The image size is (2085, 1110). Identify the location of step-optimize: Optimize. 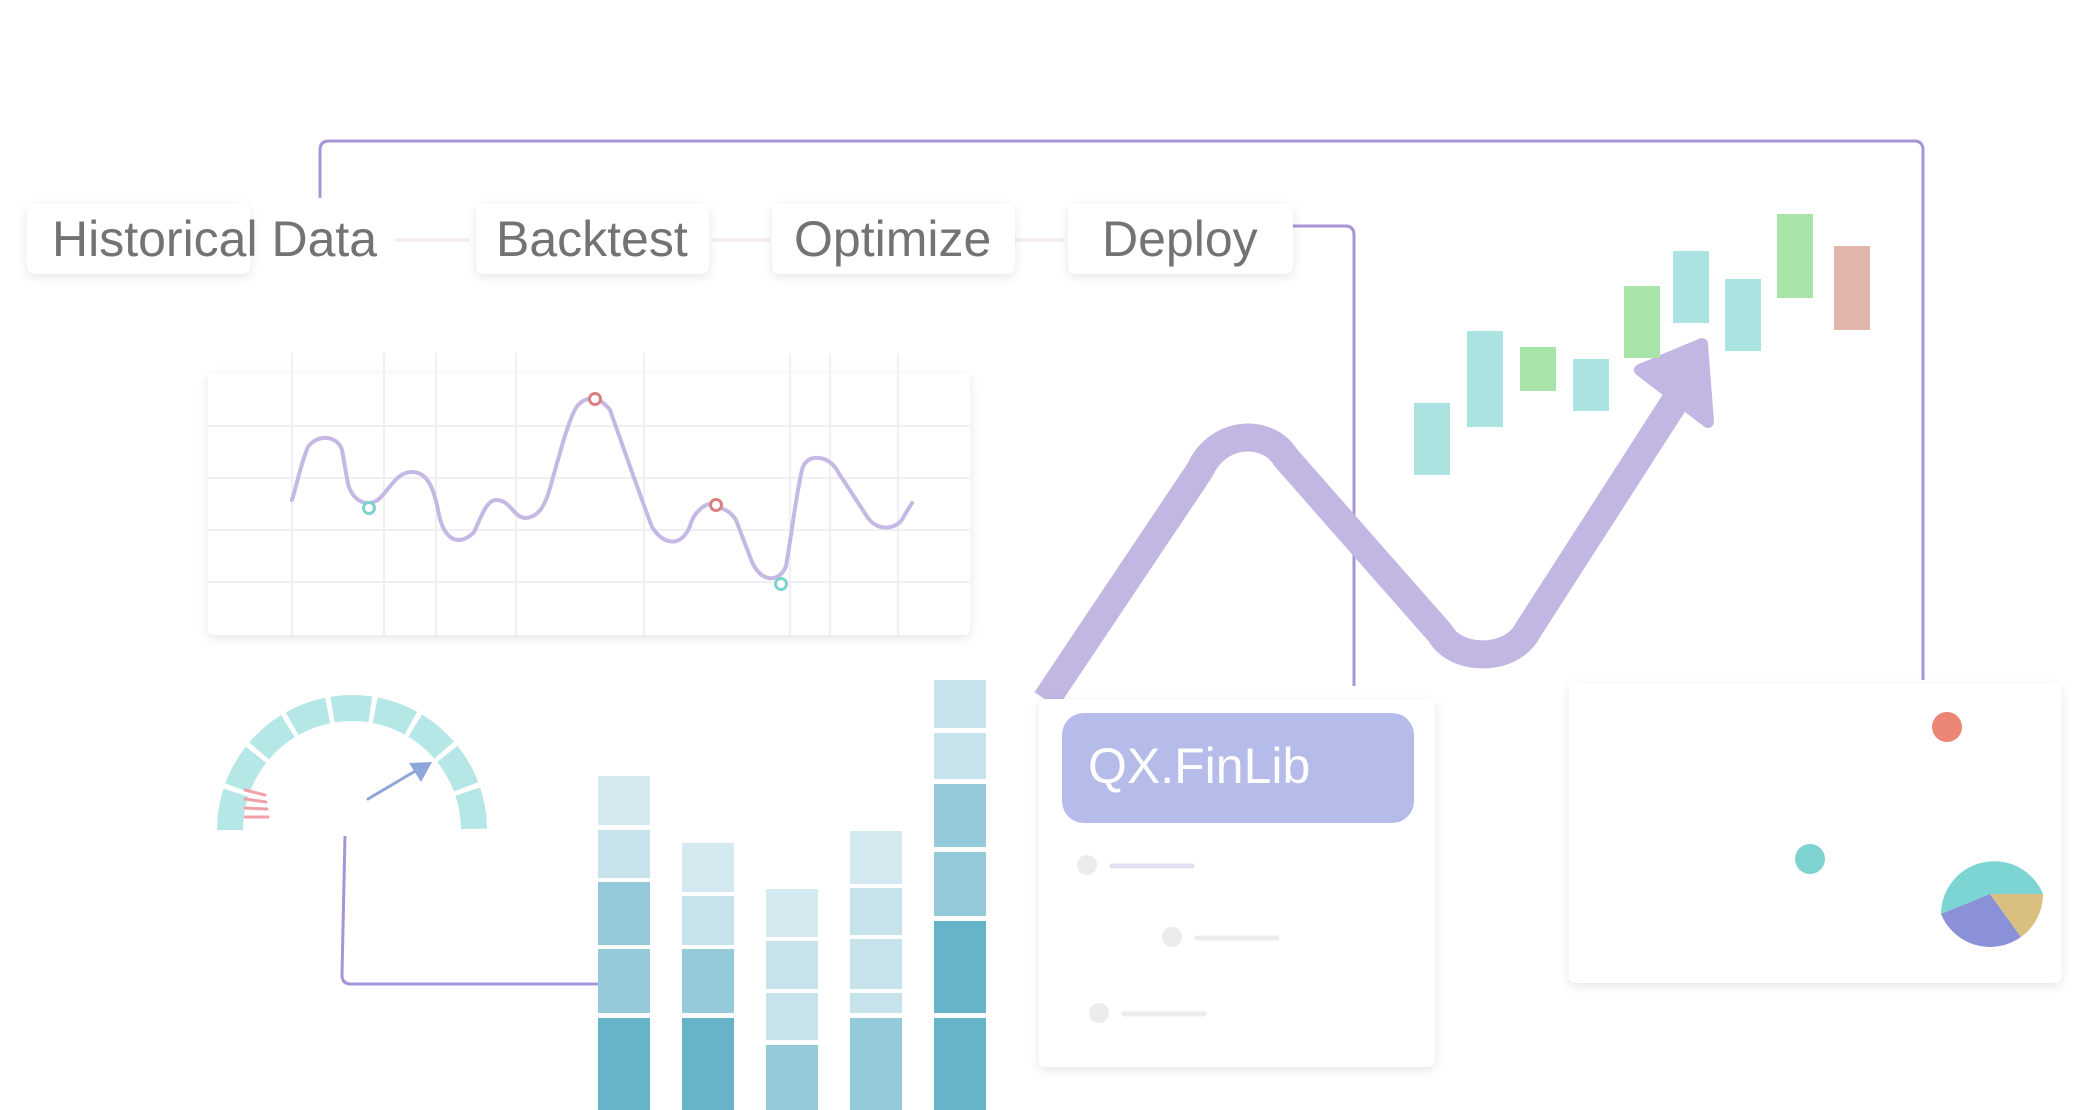
(893, 239).